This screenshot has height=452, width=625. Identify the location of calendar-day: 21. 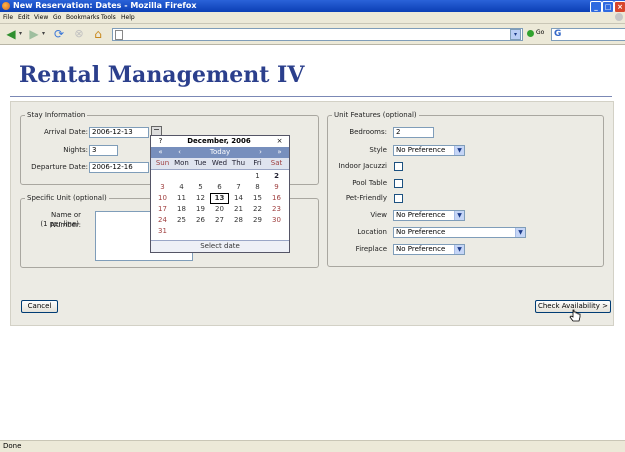
(238, 209).